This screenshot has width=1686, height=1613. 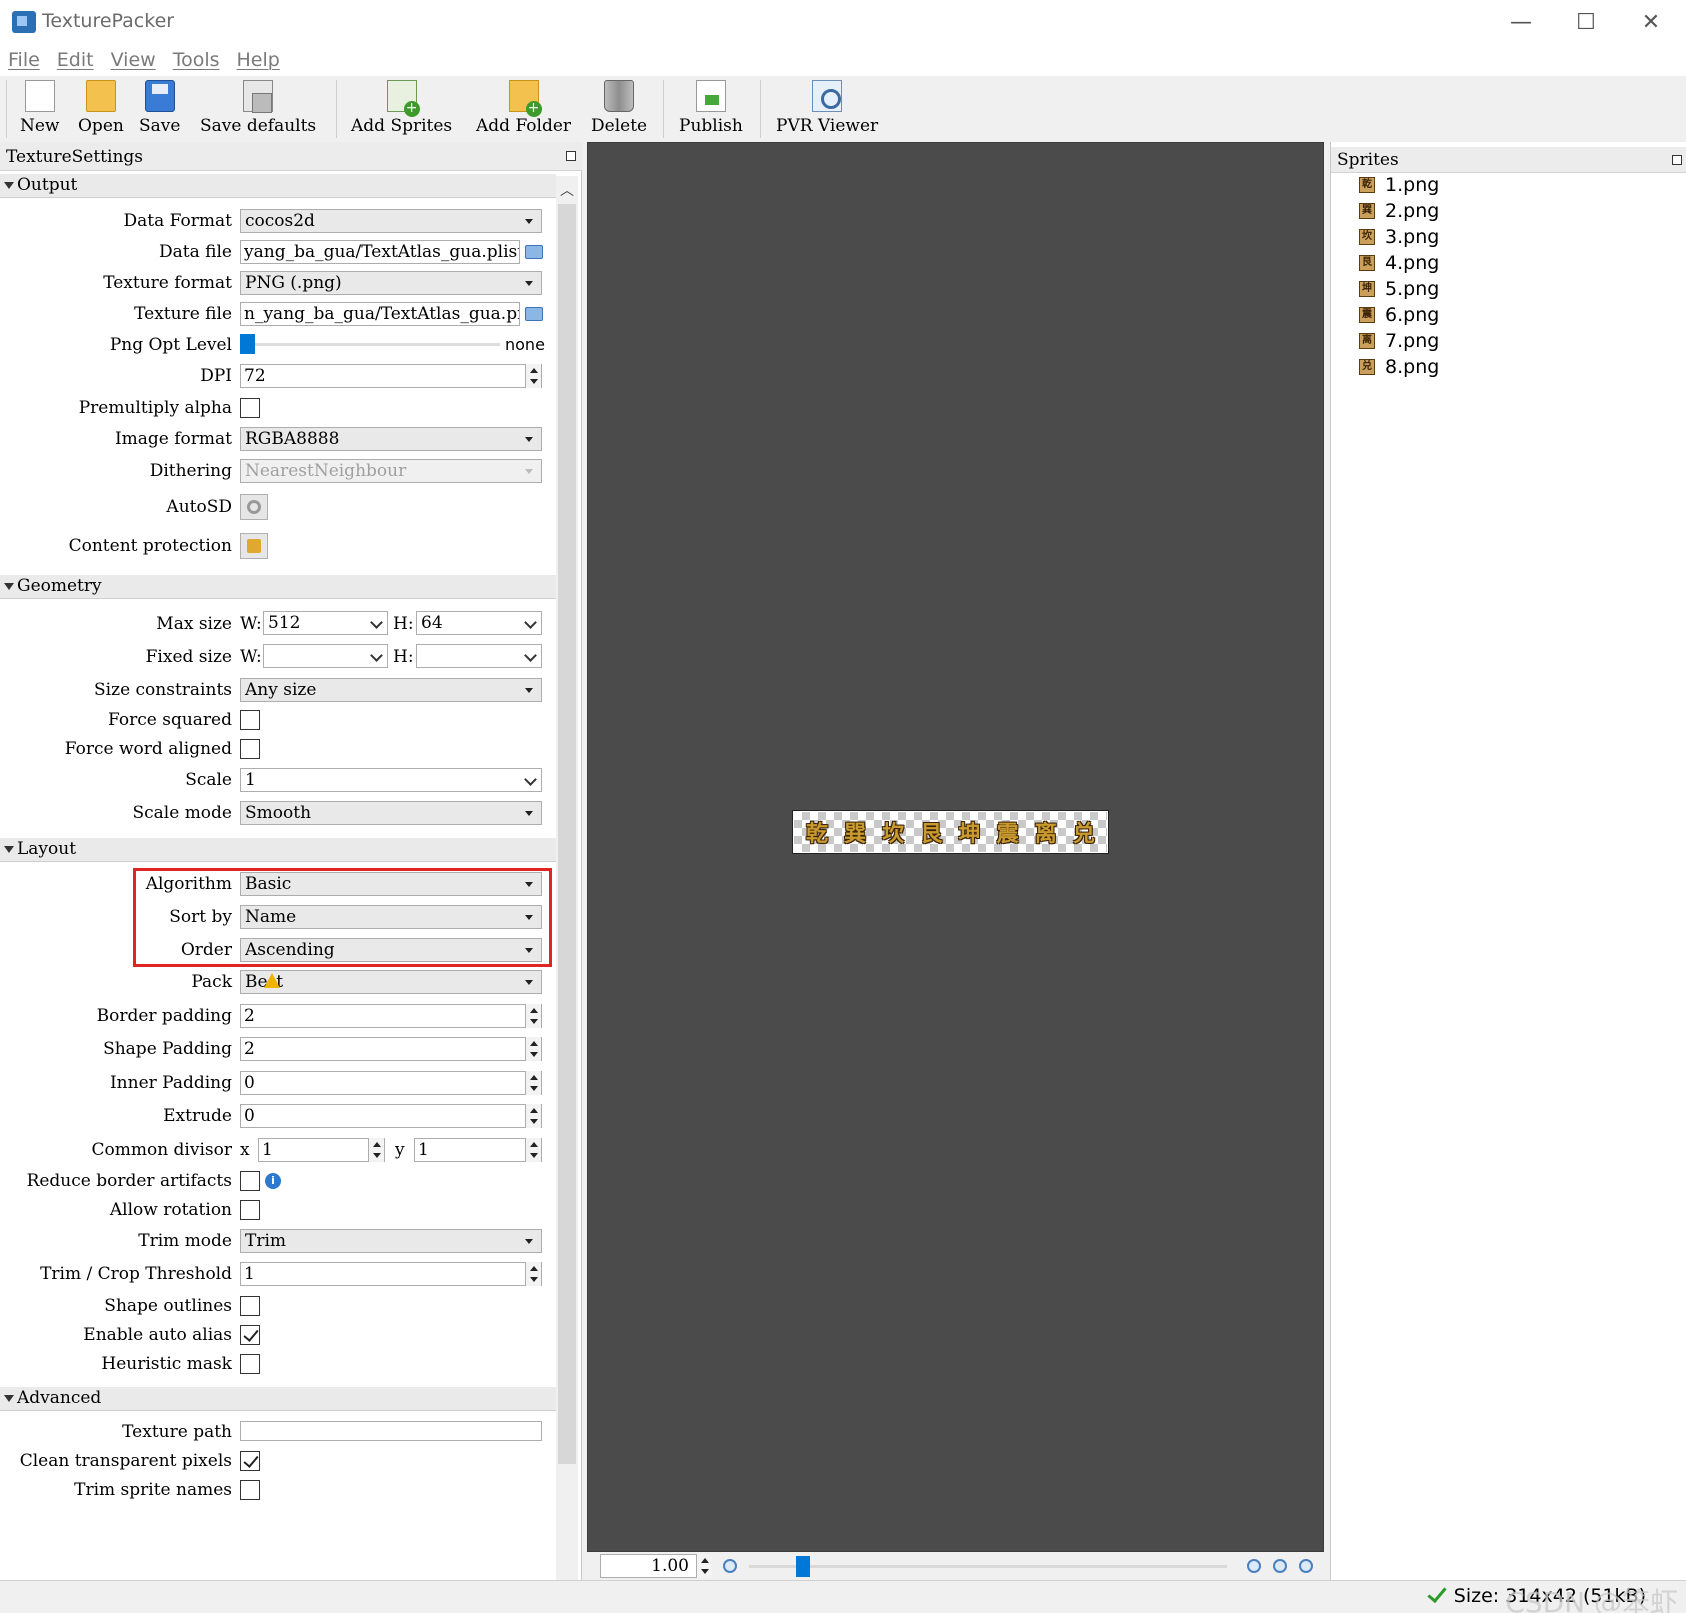 What do you see at coordinates (278, 1399) in the screenshot?
I see `advanced-section-header: Advanced` at bounding box center [278, 1399].